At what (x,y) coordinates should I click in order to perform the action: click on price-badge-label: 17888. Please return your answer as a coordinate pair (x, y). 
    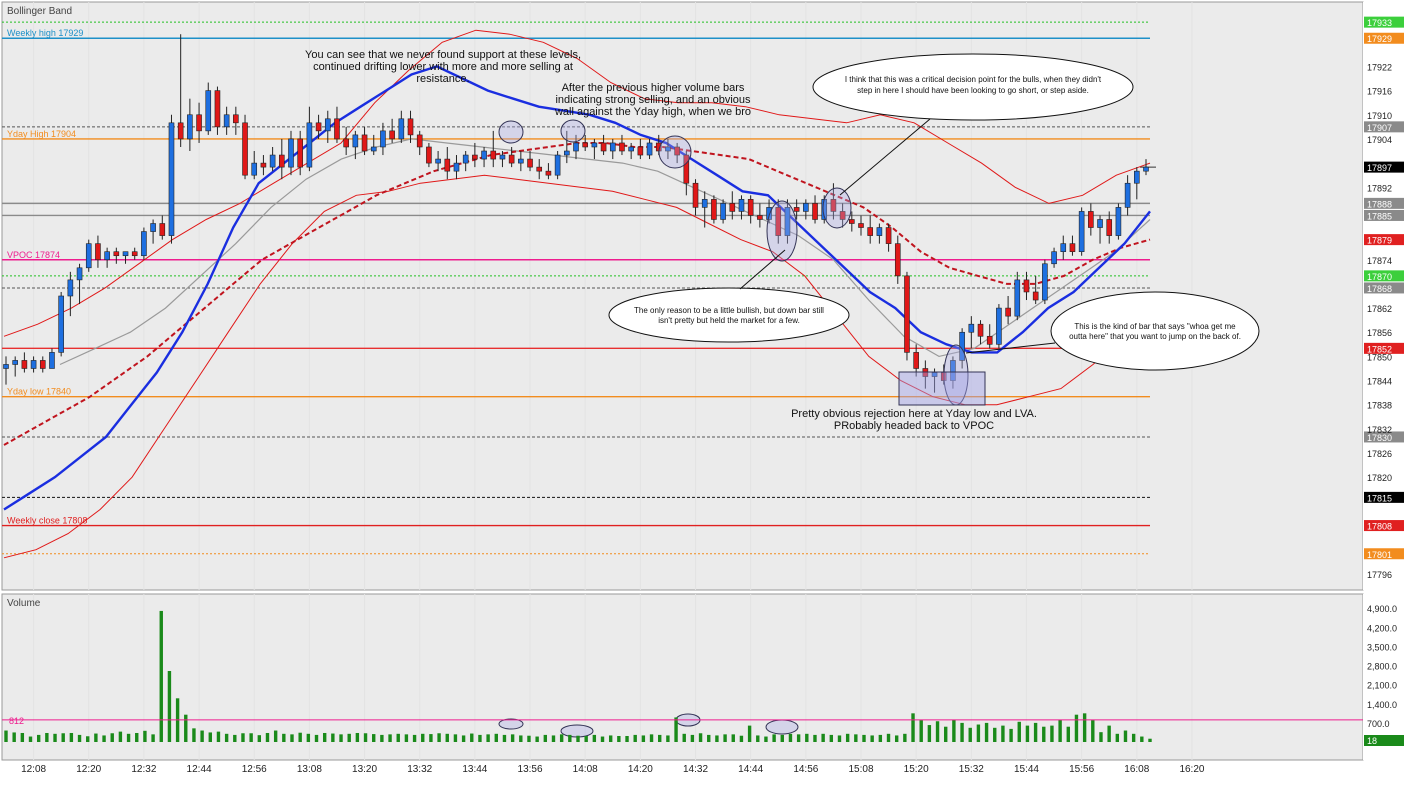
    Looking at the image, I should click on (1379, 204).